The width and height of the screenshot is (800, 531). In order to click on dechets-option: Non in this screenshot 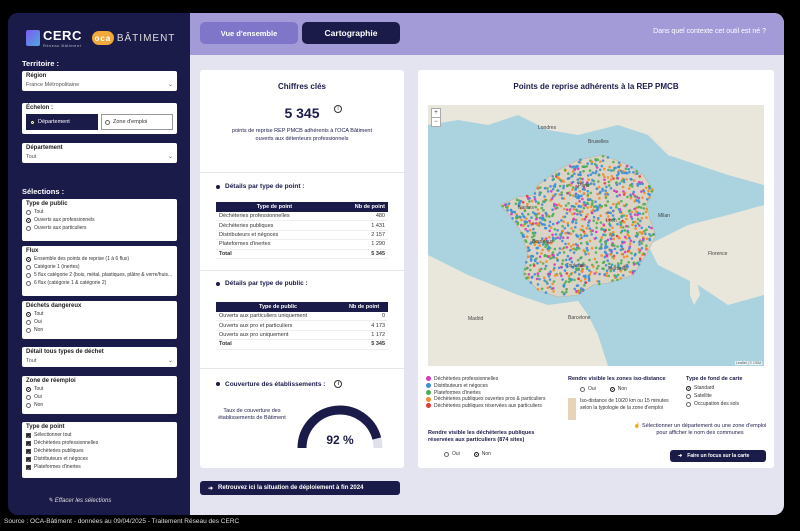, I will do `click(99, 330)`.